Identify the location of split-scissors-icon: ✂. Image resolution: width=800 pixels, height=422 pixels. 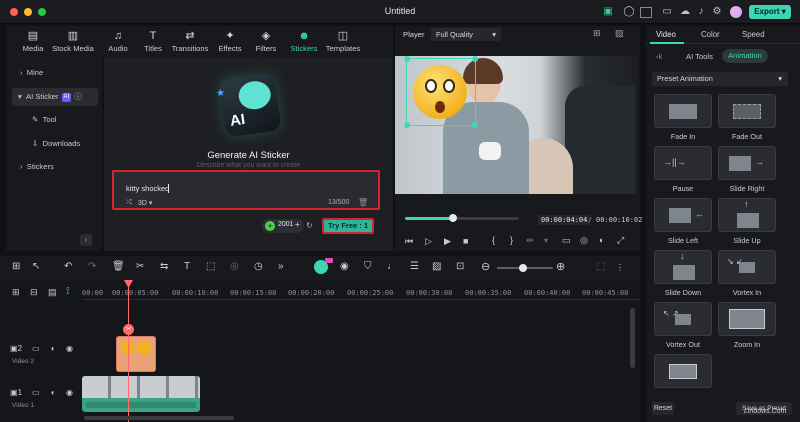
(128, 329).